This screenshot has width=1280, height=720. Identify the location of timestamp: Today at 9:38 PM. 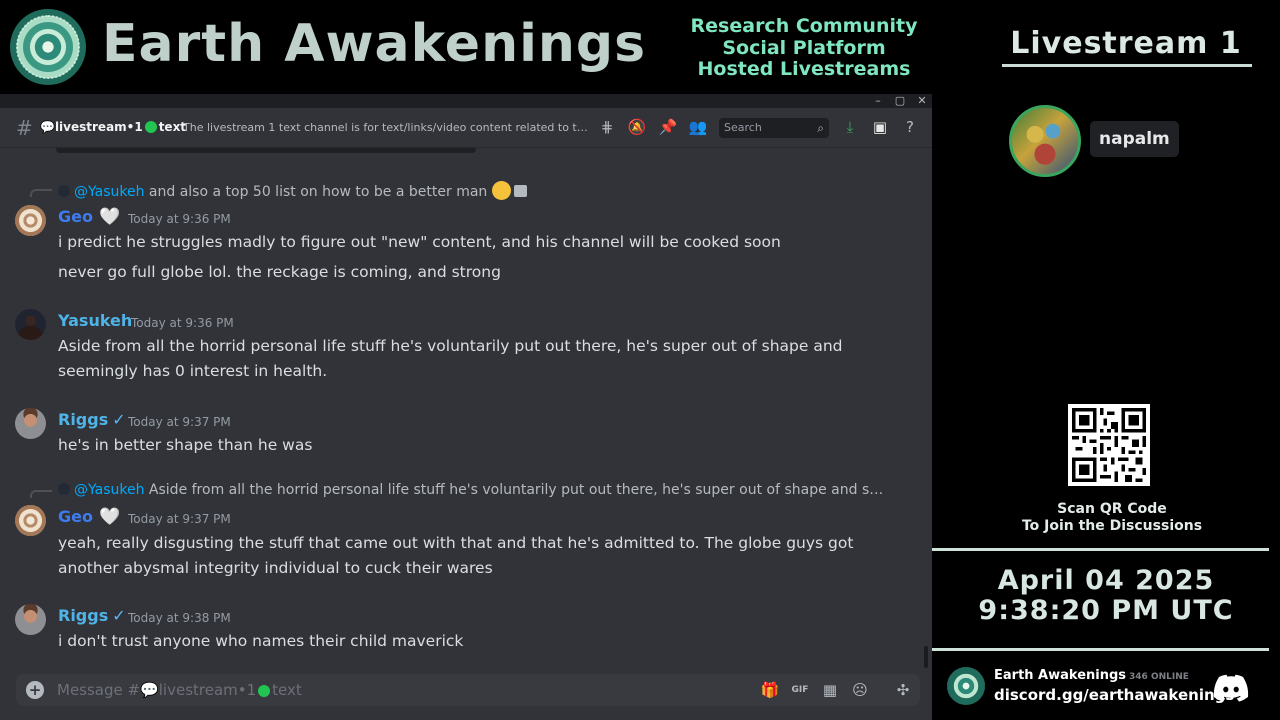
(179, 618).